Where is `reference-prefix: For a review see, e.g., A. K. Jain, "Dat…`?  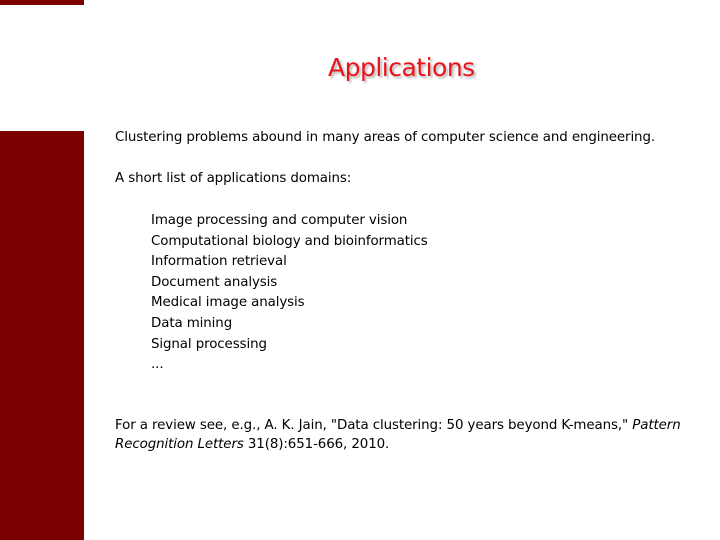 reference-prefix: For a review see, e.g., A. K. Jain, "Dat… is located at coordinates (374, 425).